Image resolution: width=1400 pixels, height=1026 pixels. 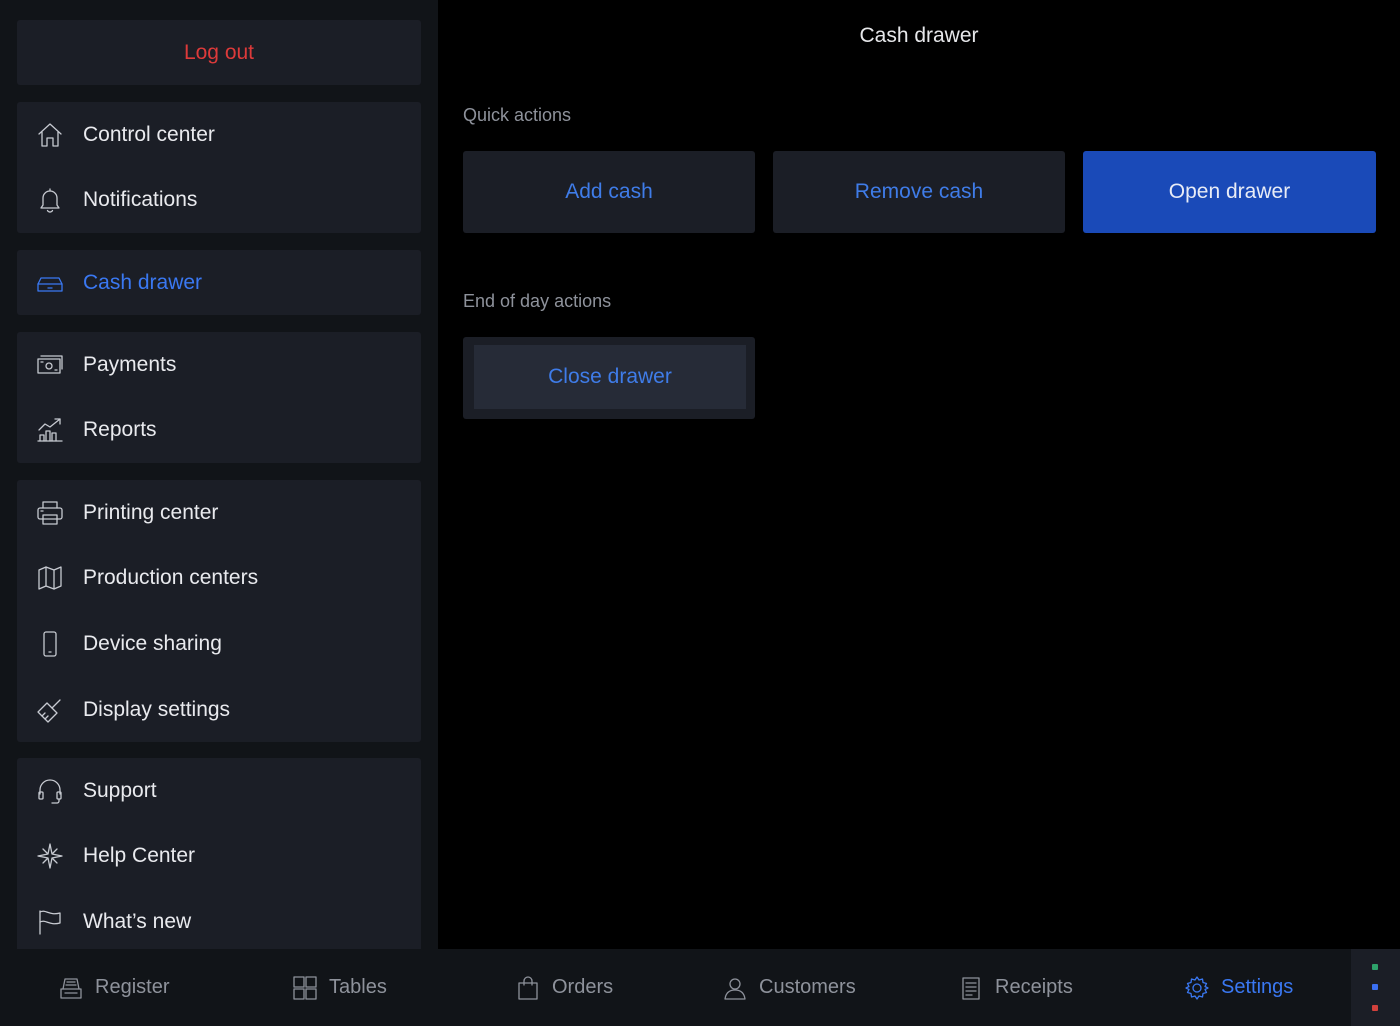 I want to click on sidebar-item-printing-center: Printing center, so click(x=219, y=513).